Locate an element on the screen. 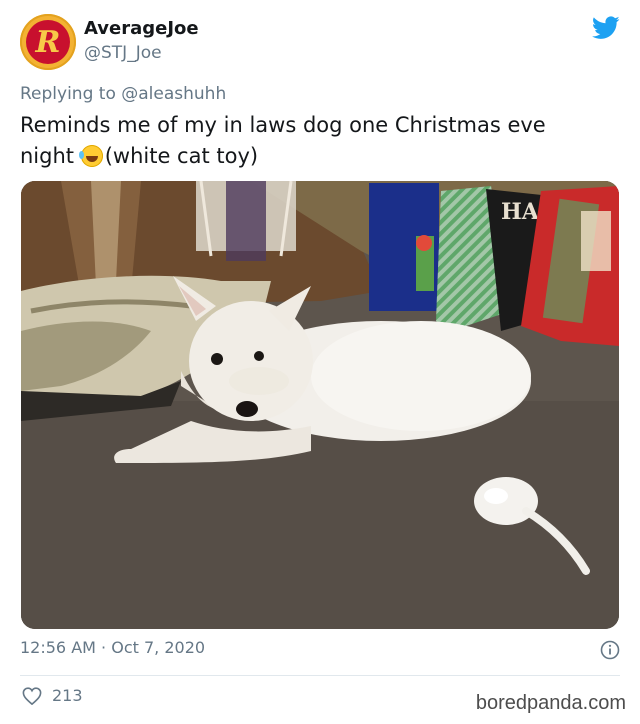  tweet-line-2-prefix: night is located at coordinates (47, 156).